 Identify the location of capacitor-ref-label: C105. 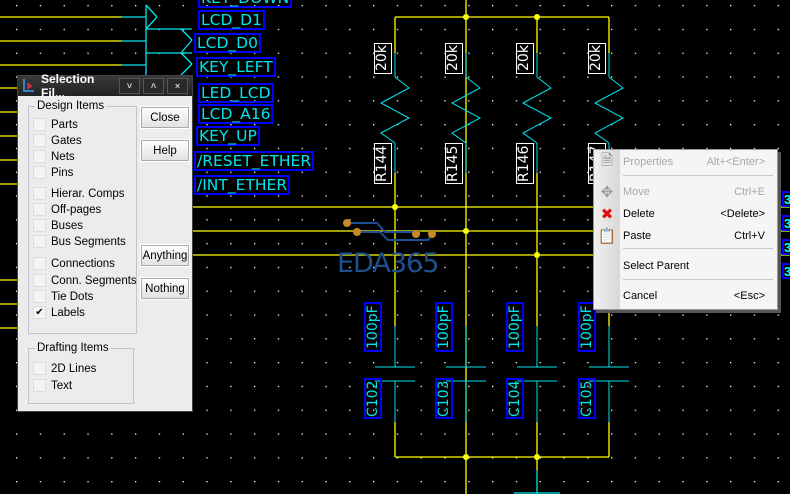
(587, 398).